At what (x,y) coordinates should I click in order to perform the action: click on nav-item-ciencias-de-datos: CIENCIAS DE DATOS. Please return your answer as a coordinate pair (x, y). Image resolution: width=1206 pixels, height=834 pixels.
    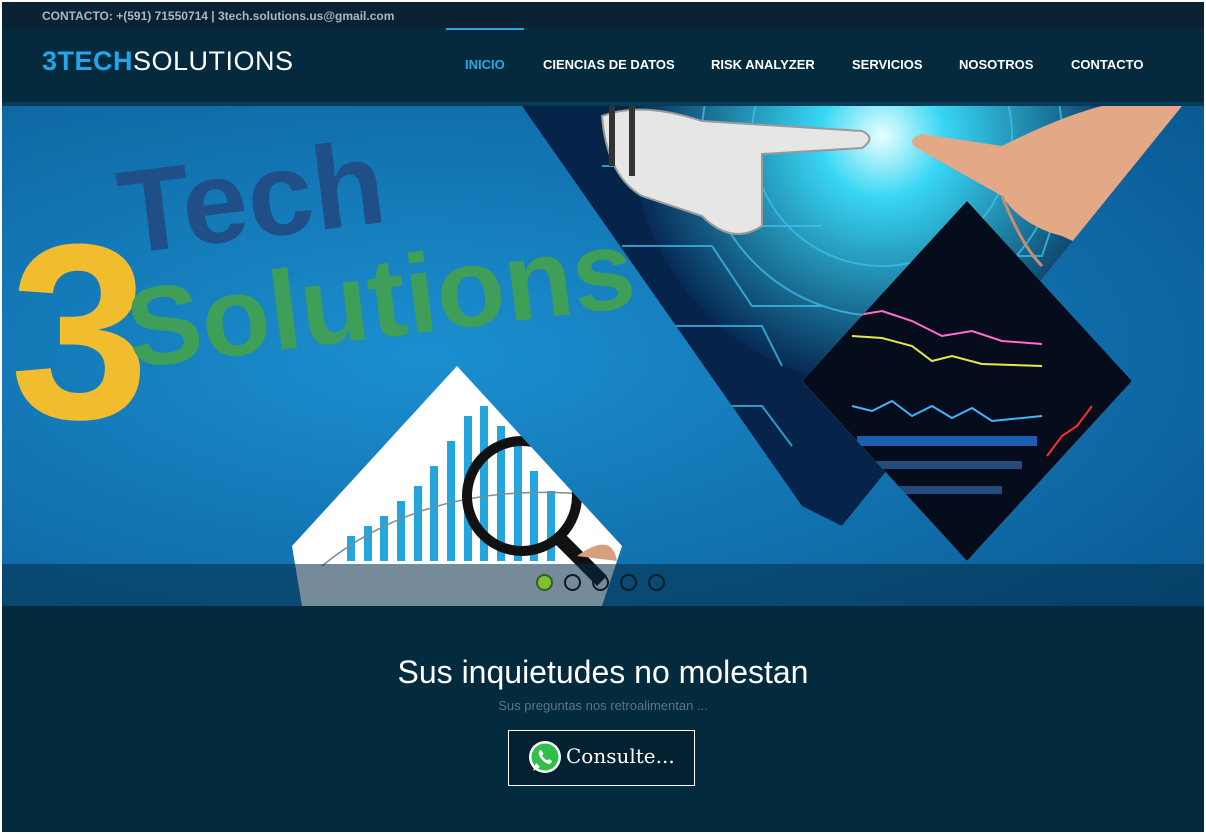
    Looking at the image, I should click on (609, 64).